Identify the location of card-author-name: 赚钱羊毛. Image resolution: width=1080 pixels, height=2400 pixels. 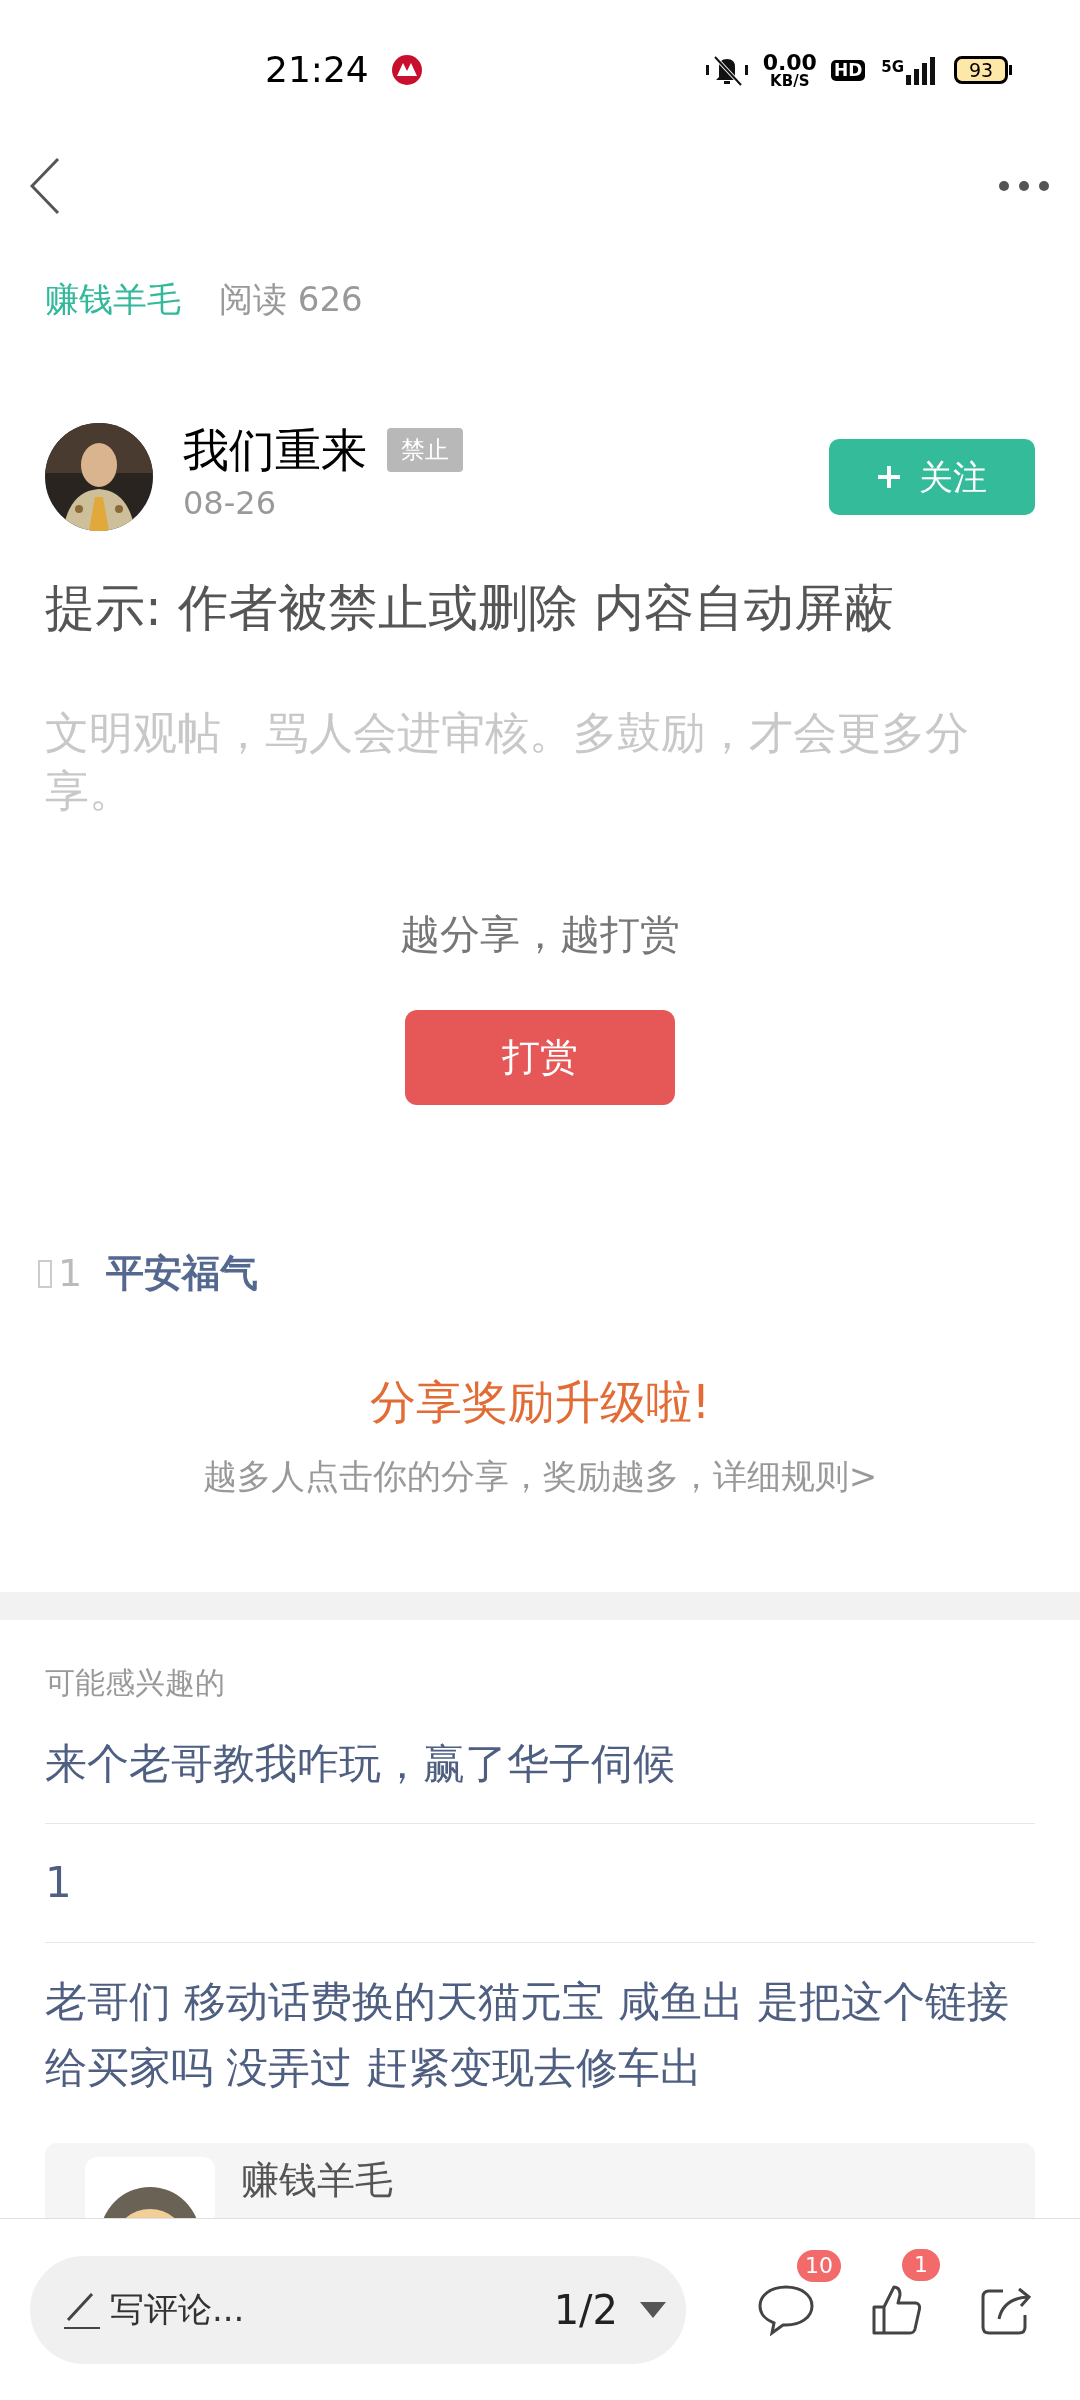
(317, 2180).